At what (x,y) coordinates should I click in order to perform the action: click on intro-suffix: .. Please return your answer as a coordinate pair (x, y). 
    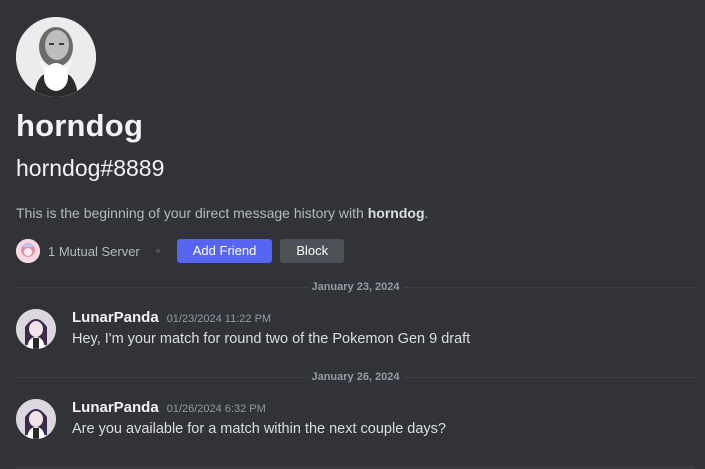
    Looking at the image, I should click on (426, 213).